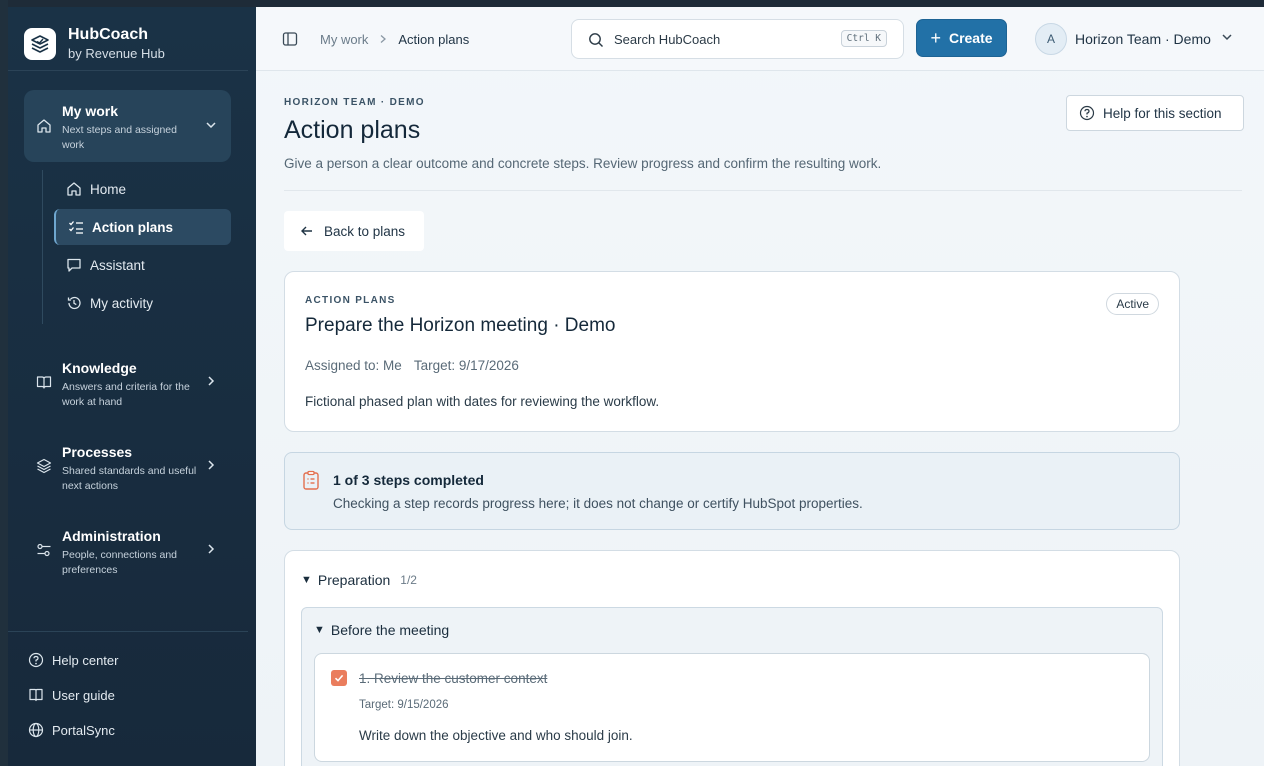 This screenshot has height=766, width=1264. Describe the element at coordinates (408, 580) in the screenshot. I see `phase-count: 1/2` at that location.